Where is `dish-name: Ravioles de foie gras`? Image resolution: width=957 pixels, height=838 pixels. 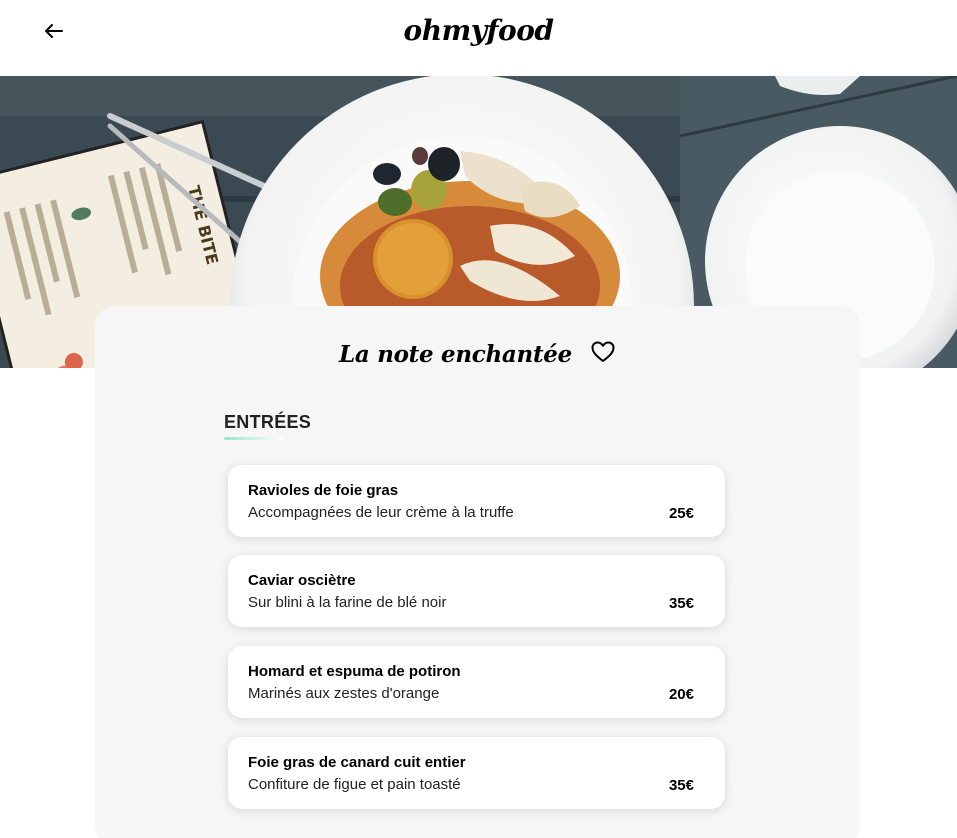
dish-name: Ravioles de foie gras is located at coordinates (323, 490).